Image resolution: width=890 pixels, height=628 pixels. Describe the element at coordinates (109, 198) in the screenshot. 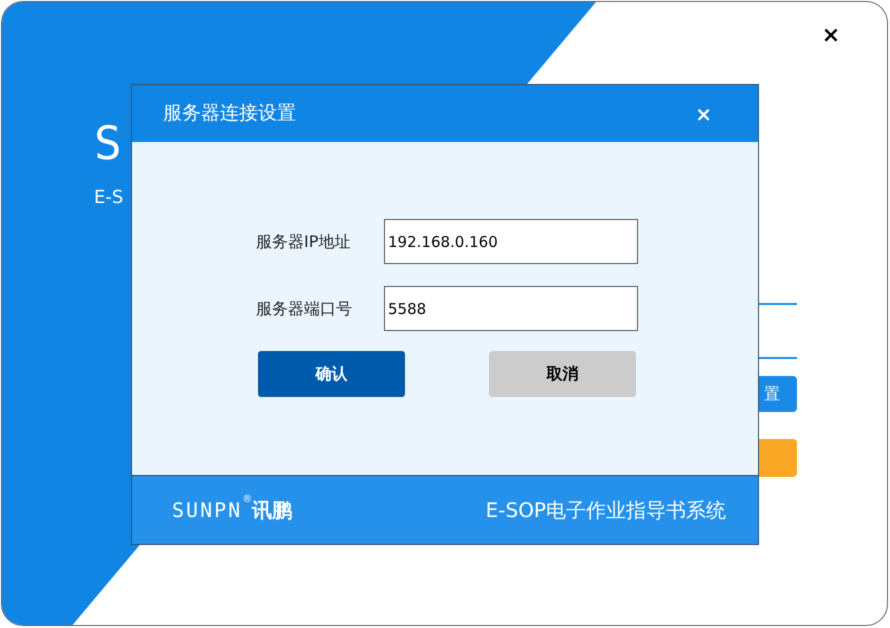

I see `subtitle-text: E-S` at that location.